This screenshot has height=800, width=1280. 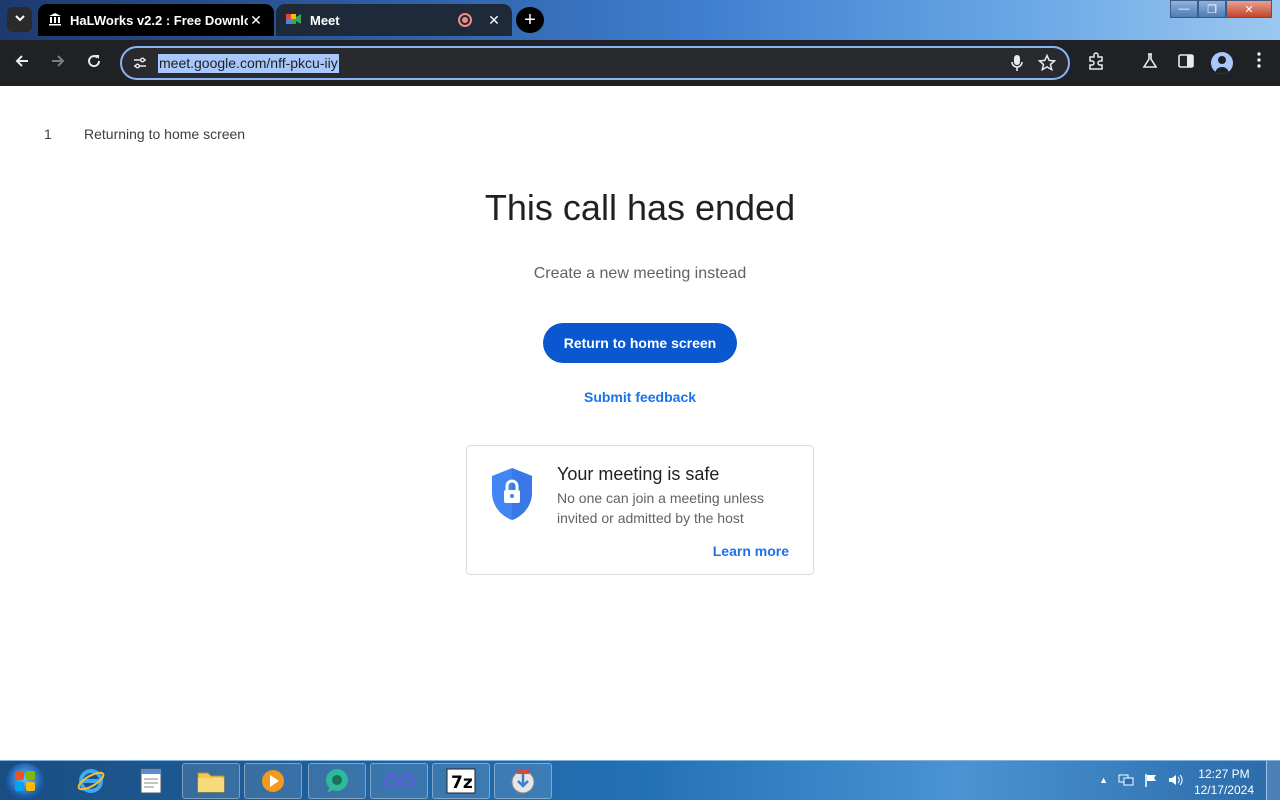 I want to click on chat-app-icon, so click(x=337, y=781).